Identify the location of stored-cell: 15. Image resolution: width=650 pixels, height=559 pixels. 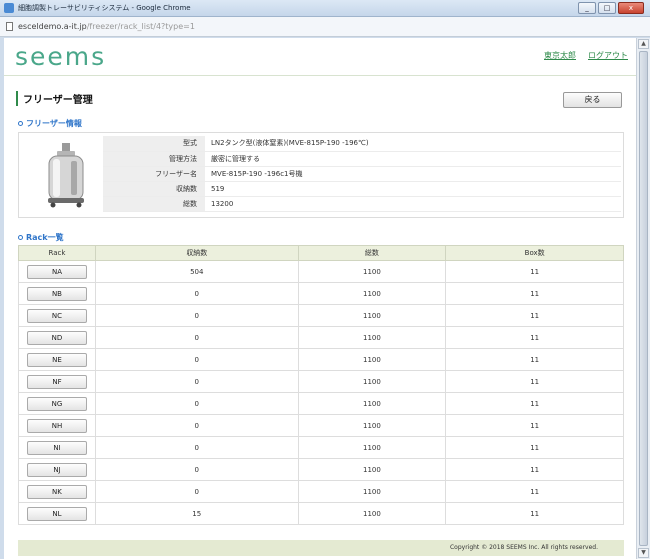
(196, 513).